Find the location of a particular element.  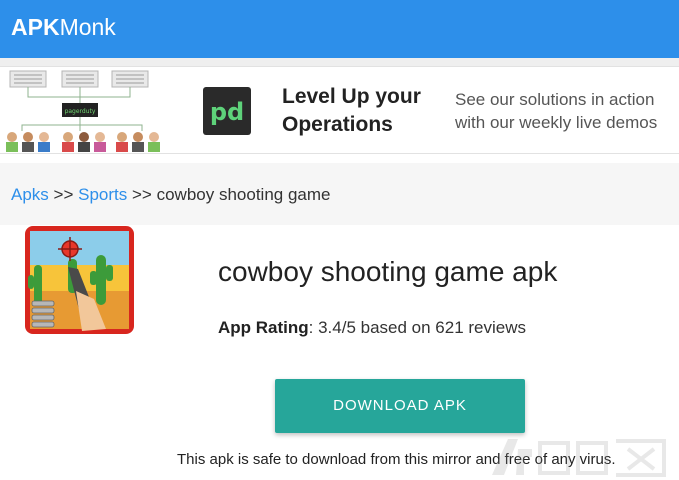

svg-text: pd is located at coordinates (227, 112).